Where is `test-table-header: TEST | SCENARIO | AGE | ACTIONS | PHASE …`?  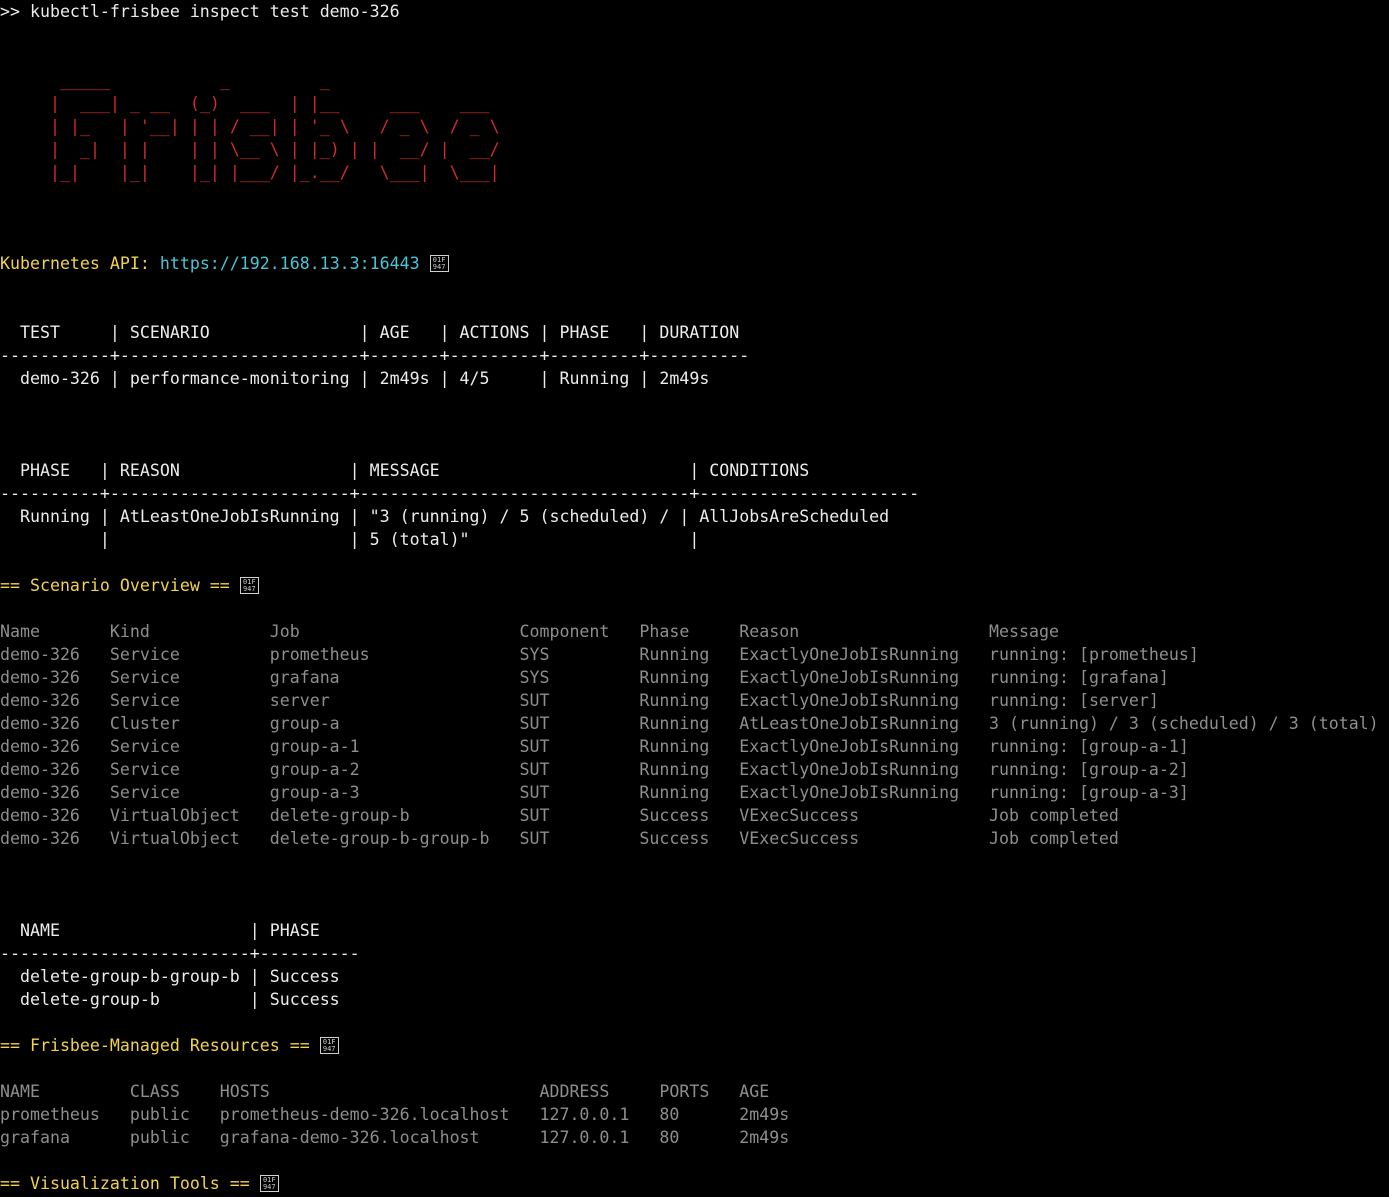
test-table-header: TEST | SCENARIO | AGE | ACTIONS | PHASE … is located at coordinates (370, 332).